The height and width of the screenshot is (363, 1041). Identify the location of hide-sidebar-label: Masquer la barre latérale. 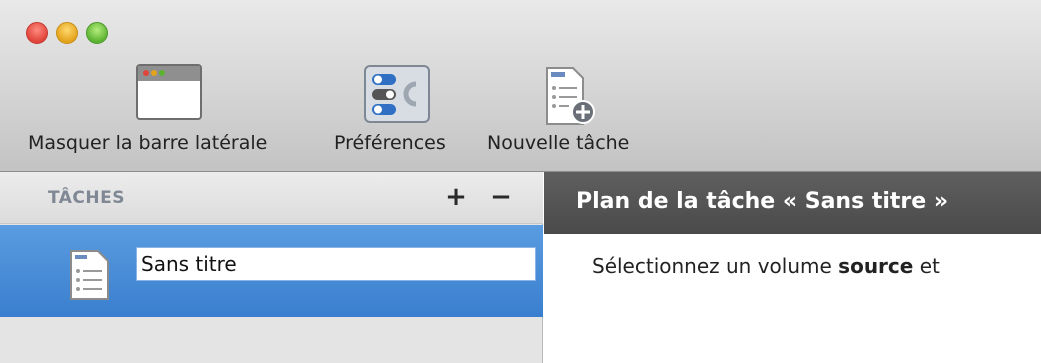
(148, 143).